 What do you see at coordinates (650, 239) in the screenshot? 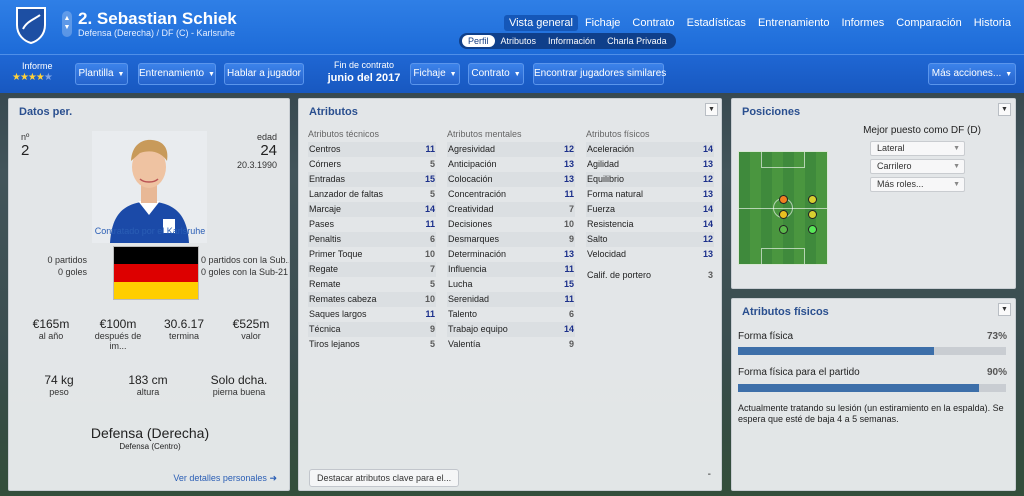
I see `physical-row: Salto 12` at bounding box center [650, 239].